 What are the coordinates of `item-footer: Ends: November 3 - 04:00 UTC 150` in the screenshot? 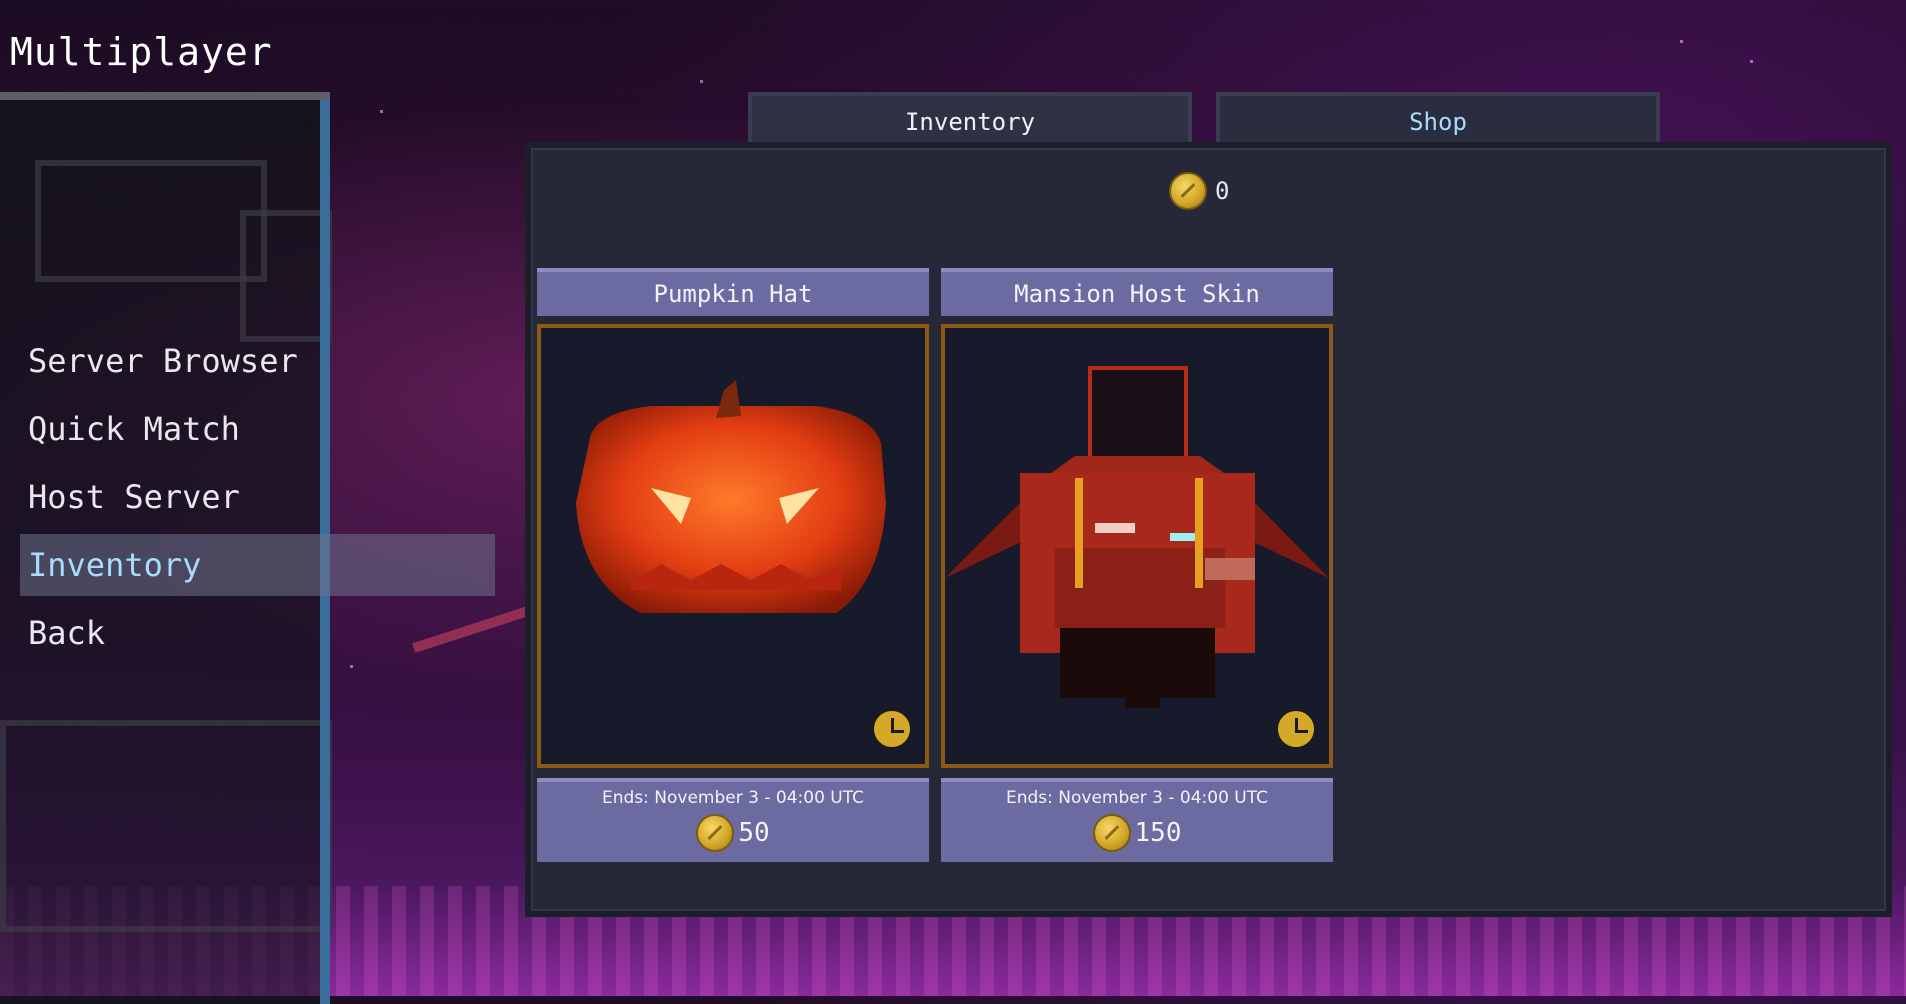 It's located at (1137, 820).